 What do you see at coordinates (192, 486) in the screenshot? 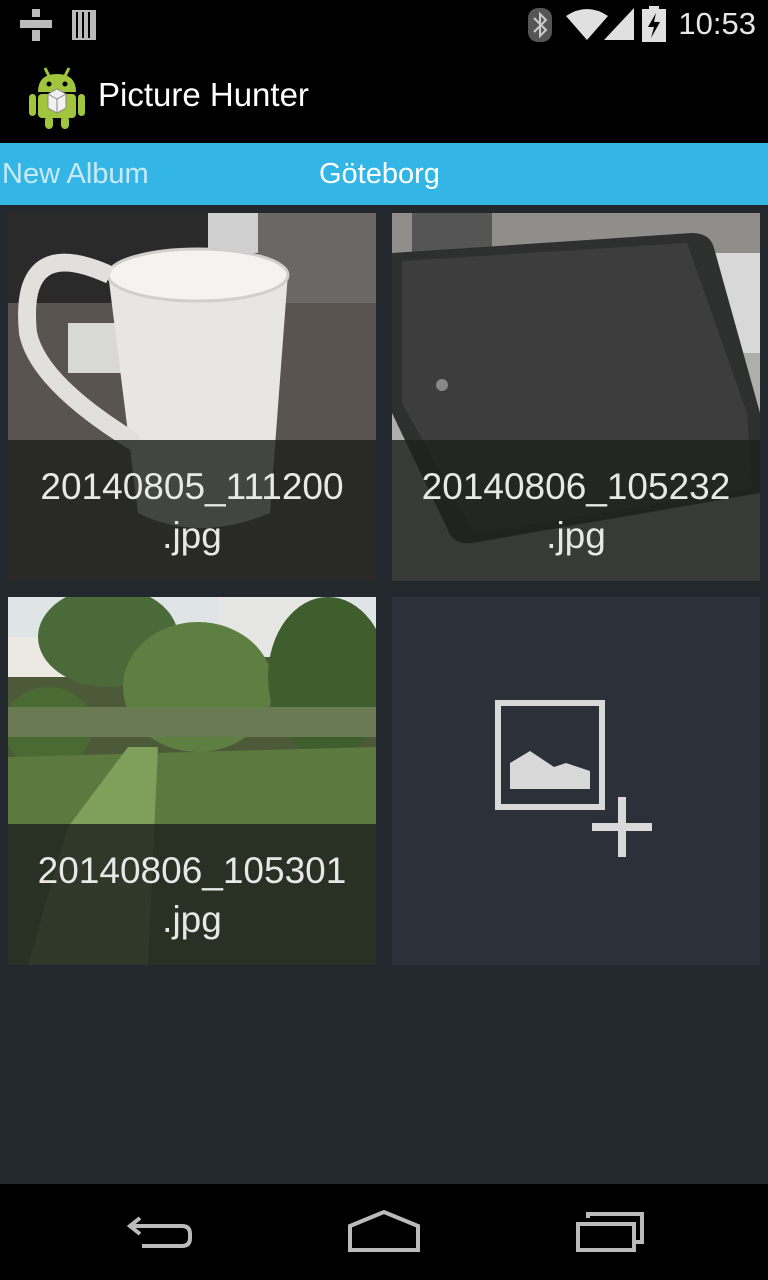
I see `filename-text: 20140805_111200` at bounding box center [192, 486].